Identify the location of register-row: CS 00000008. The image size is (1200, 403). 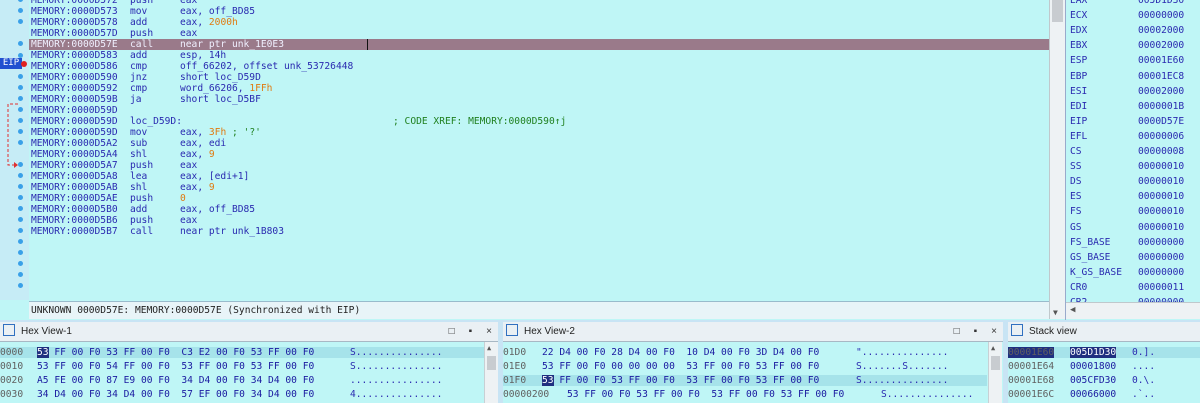
(1134, 151).